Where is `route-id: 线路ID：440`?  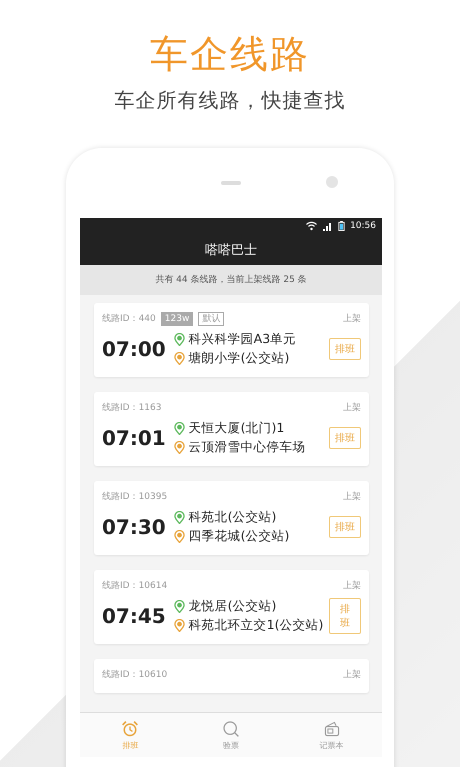
route-id: 线路ID：440 is located at coordinates (129, 319).